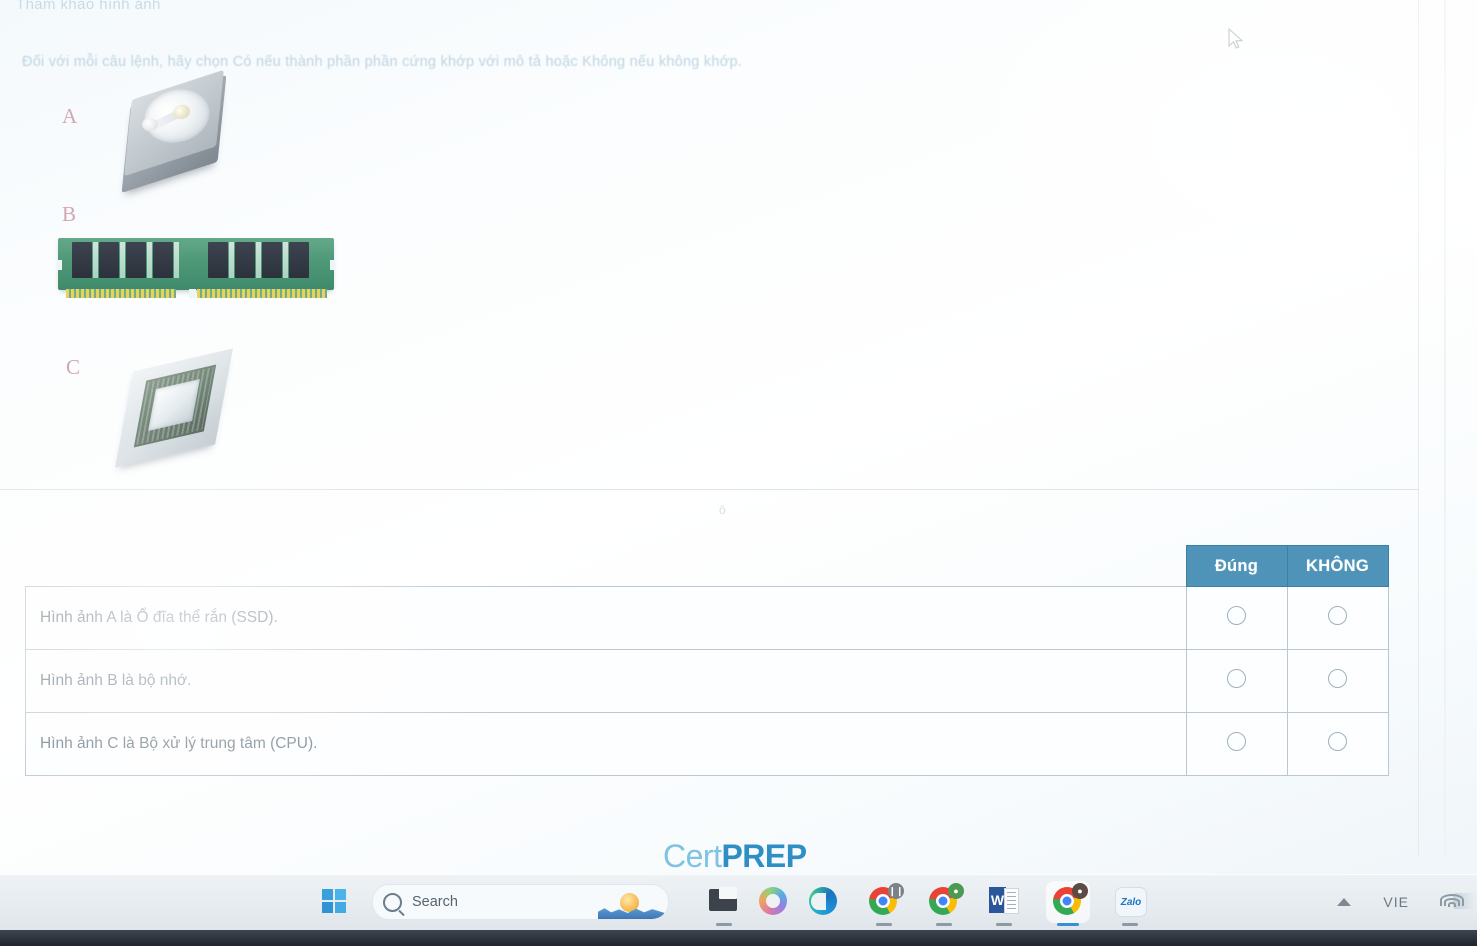 This screenshot has width=1477, height=946. I want to click on radio-cell-b-dung, so click(1236, 681).